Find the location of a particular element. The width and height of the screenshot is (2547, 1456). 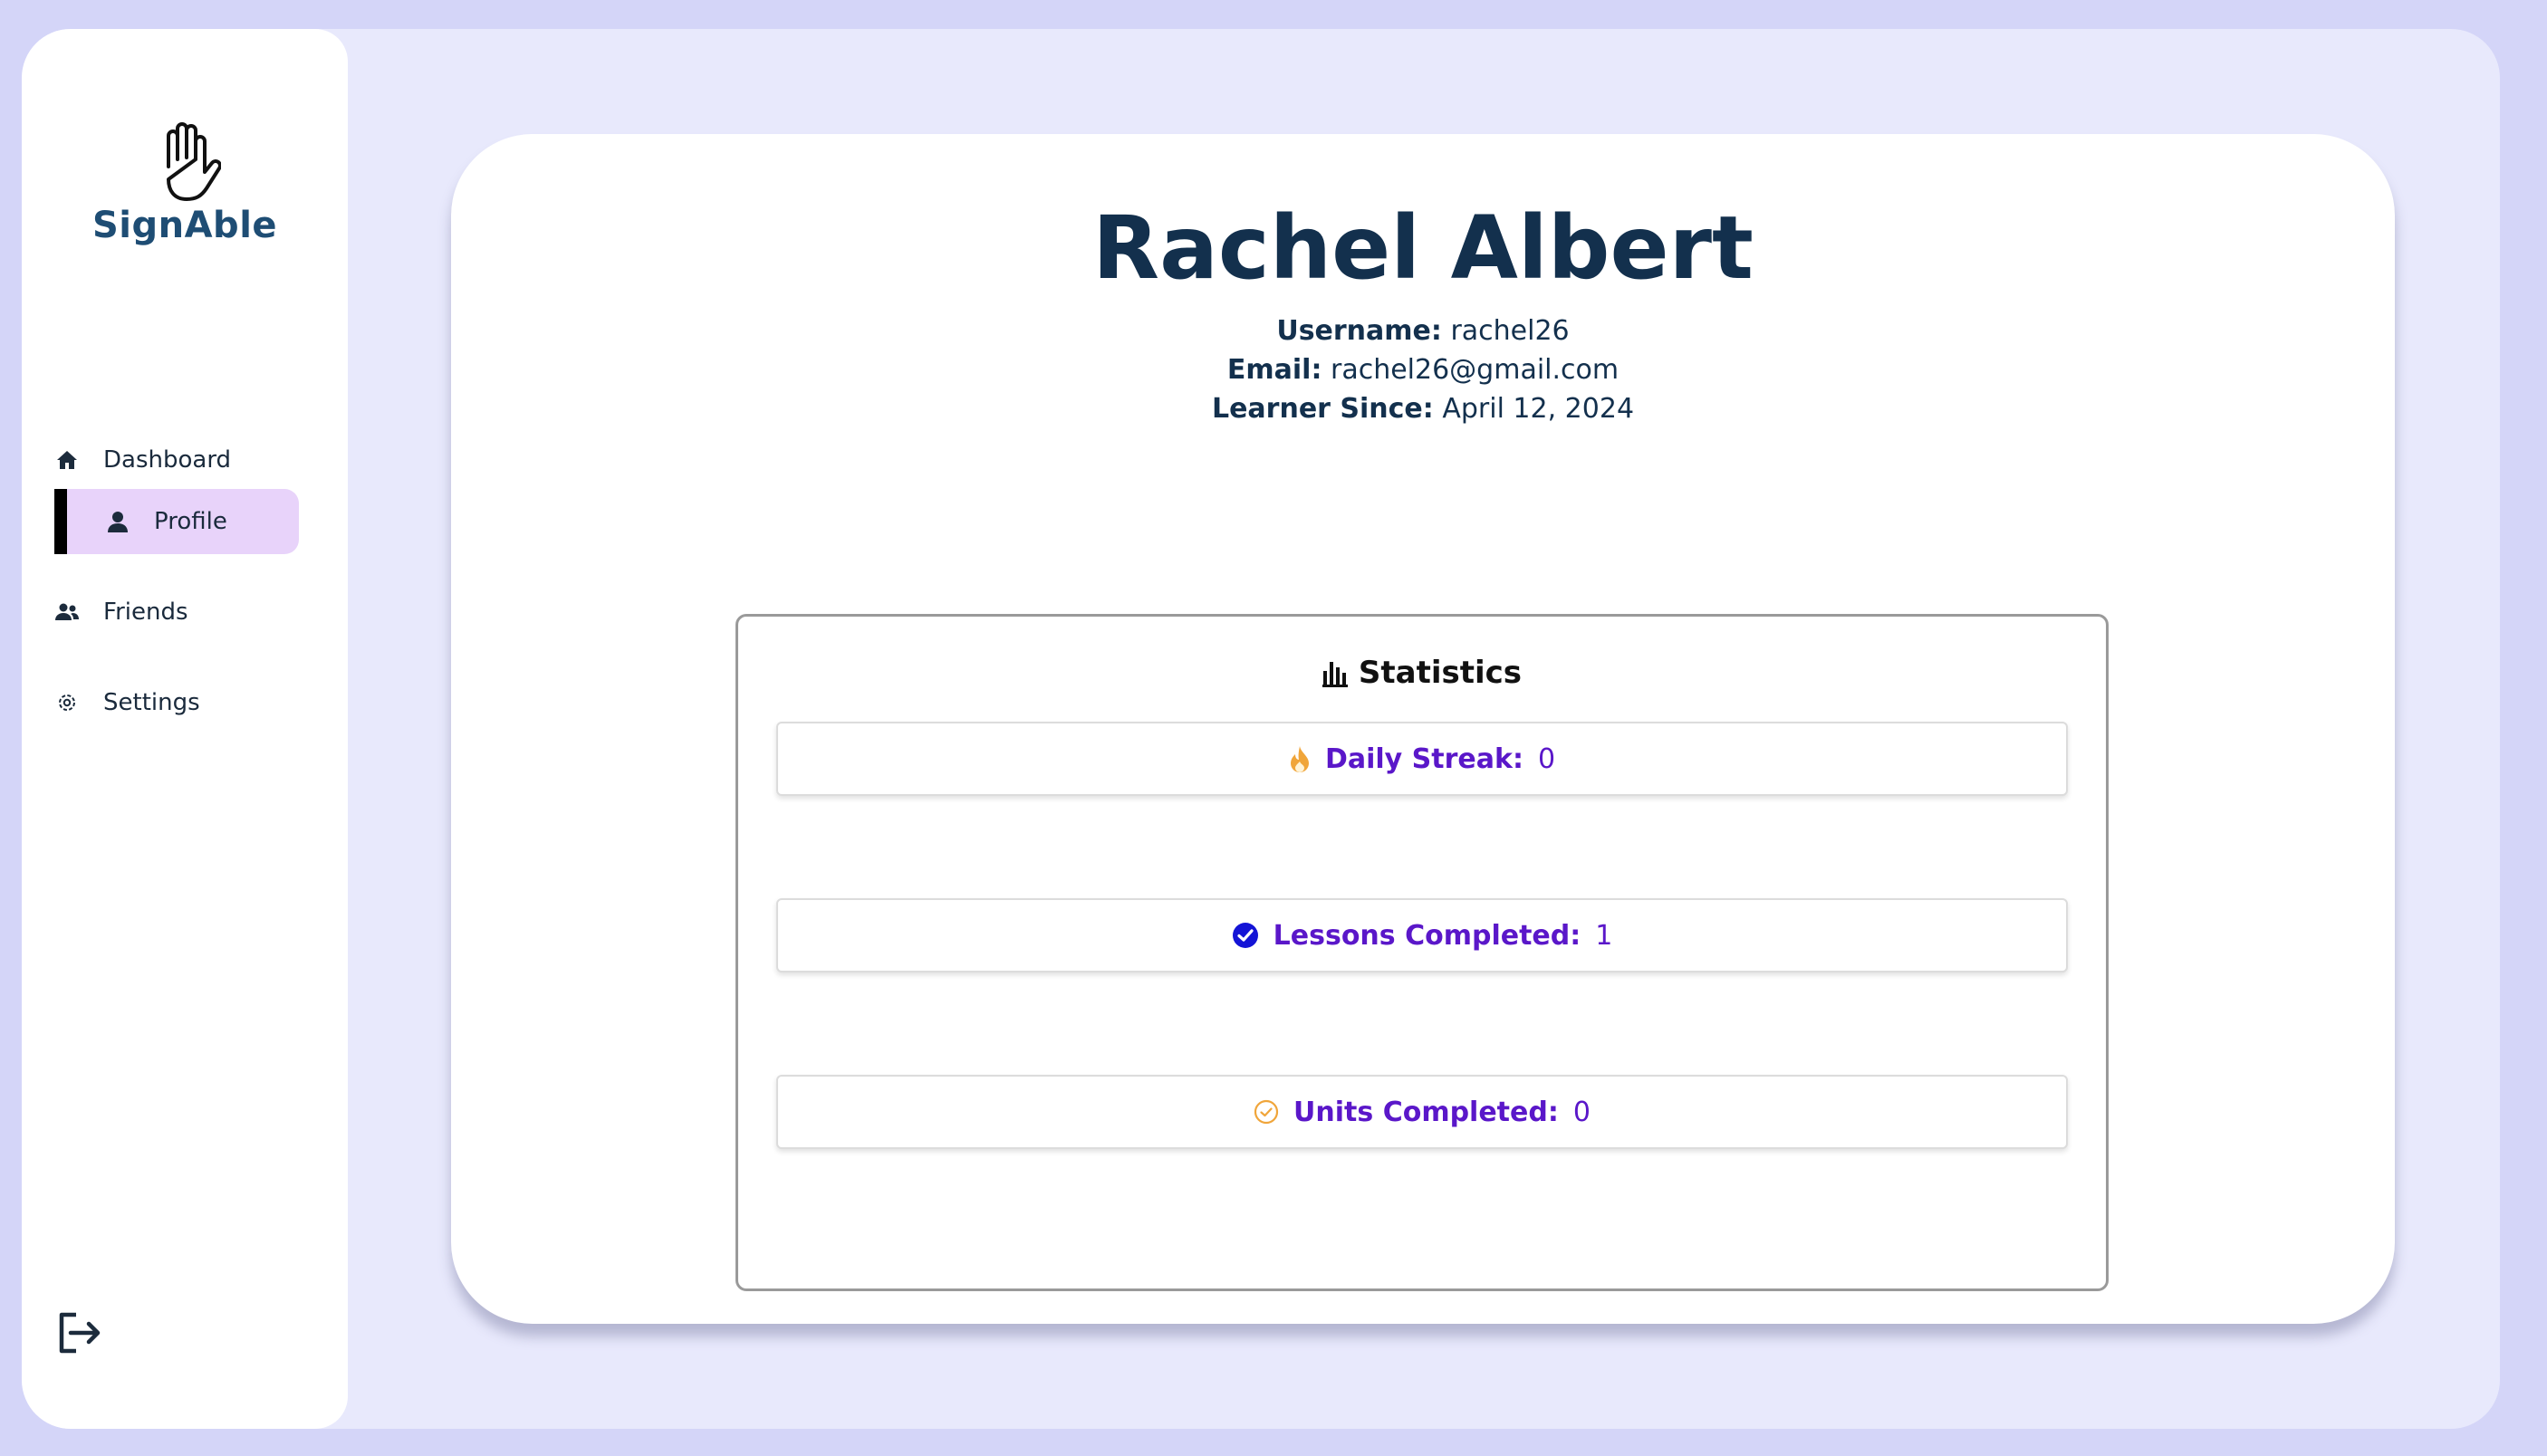

sidebar-item-profile: Profile is located at coordinates (176, 521).